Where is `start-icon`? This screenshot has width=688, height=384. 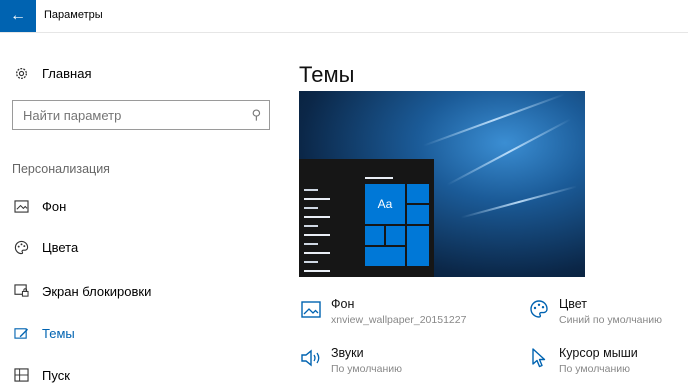 start-icon is located at coordinates (21, 375).